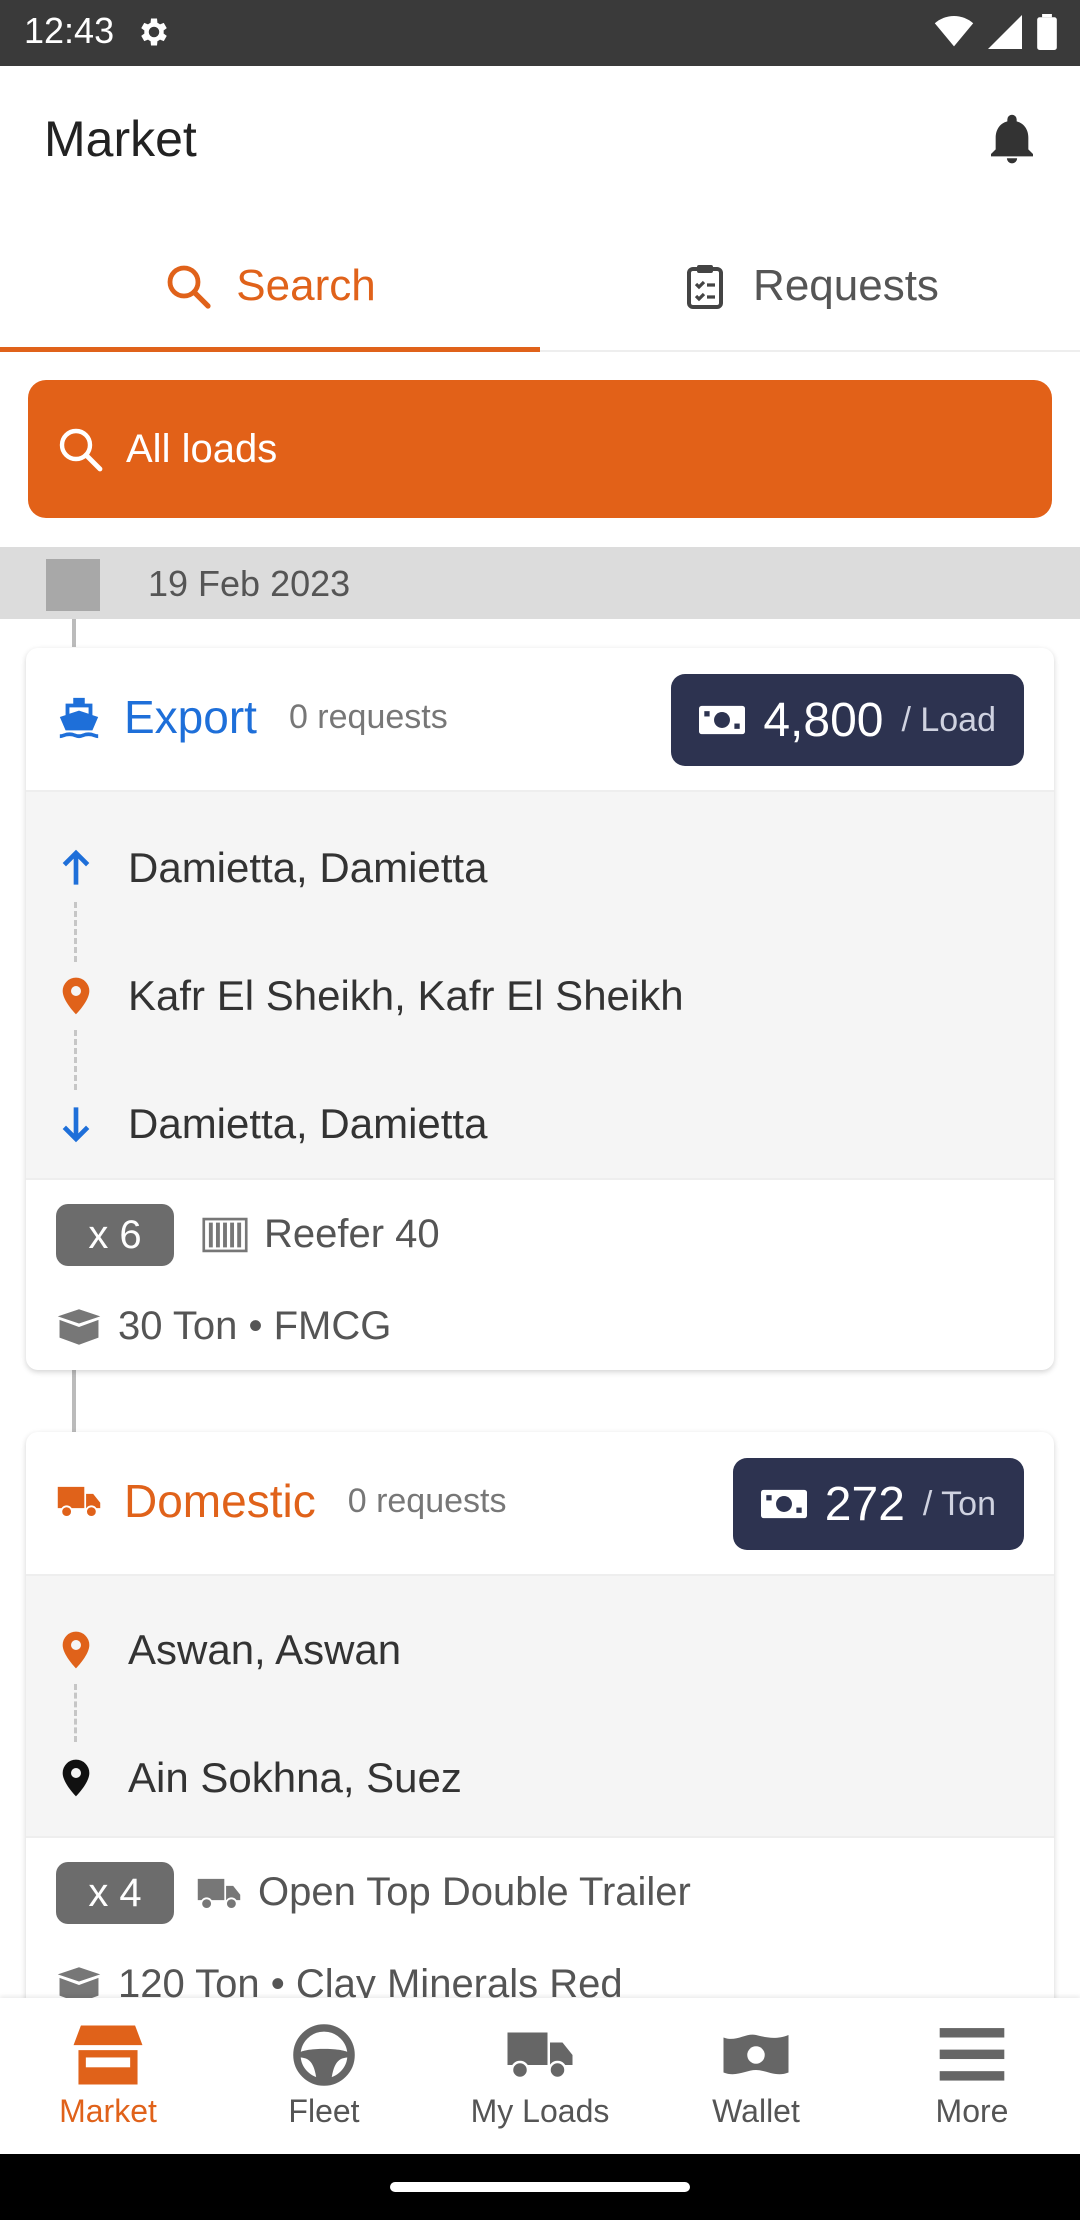  I want to click on tab-requests: Requests, so click(810, 286).